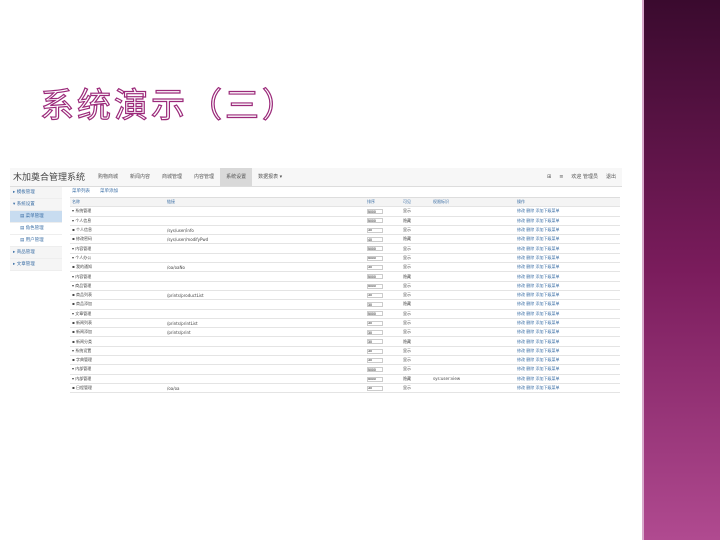 The height and width of the screenshot is (540, 720). Describe the element at coordinates (81, 192) in the screenshot. I see `tab: 菜单列表` at that location.